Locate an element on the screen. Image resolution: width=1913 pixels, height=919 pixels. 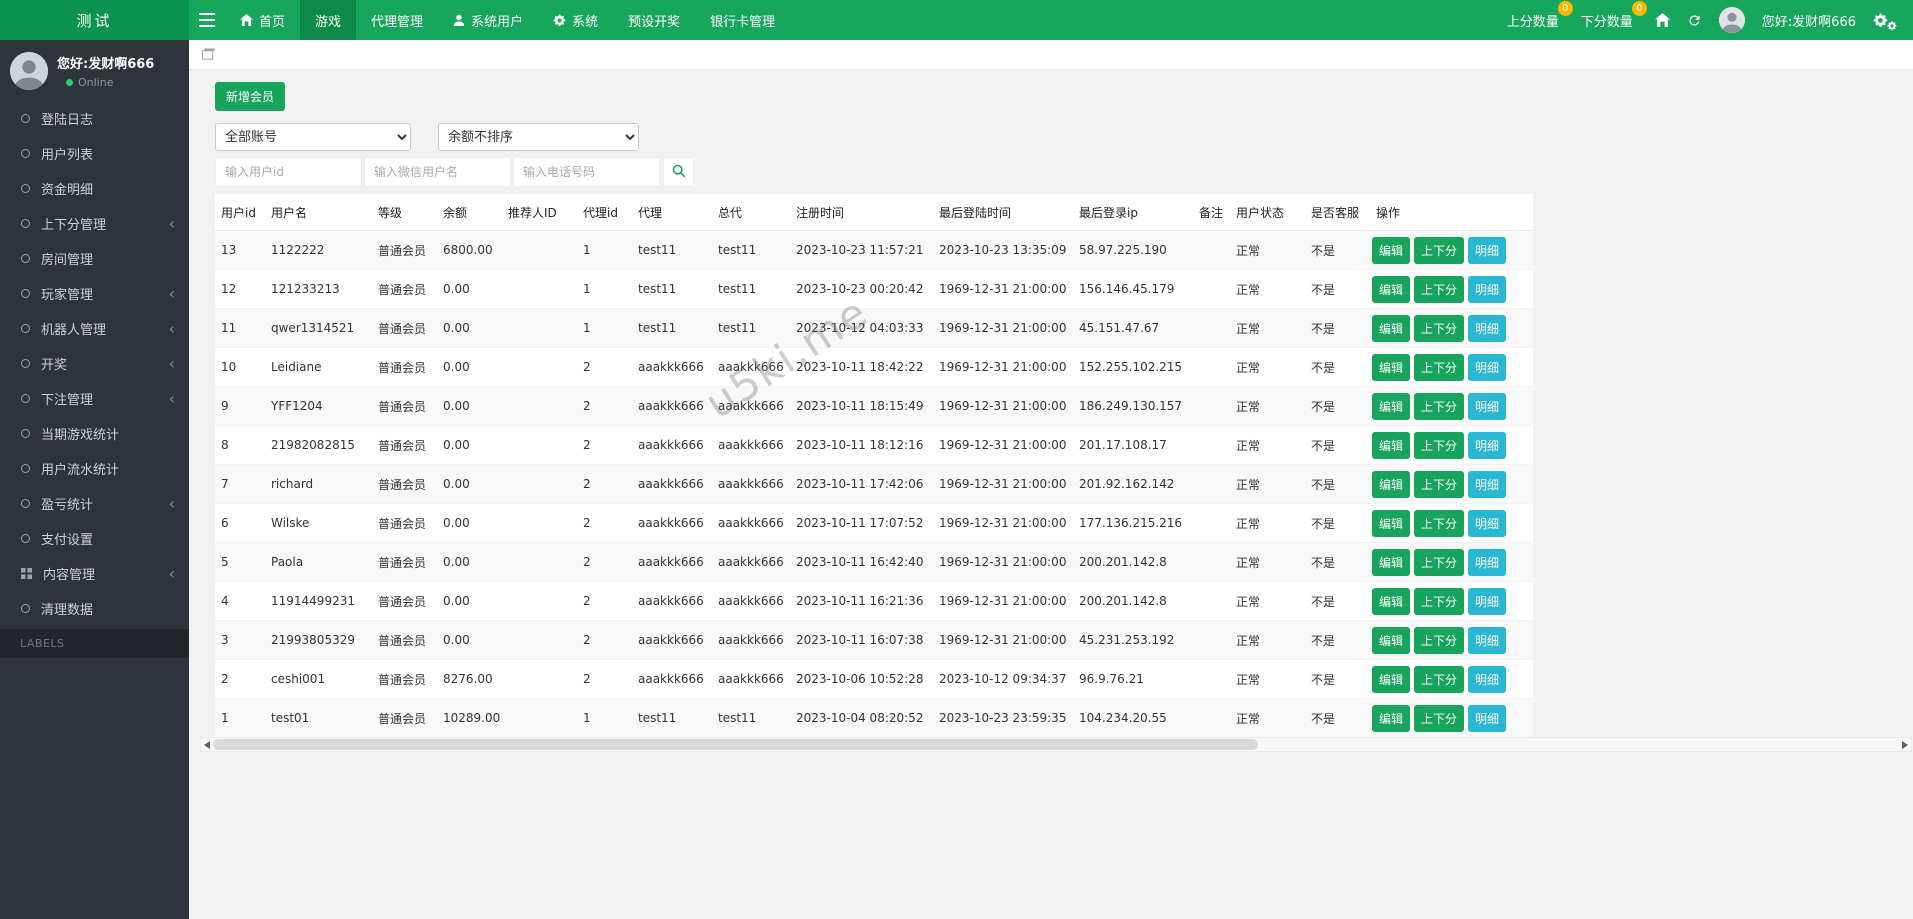
table-cell is located at coordinates (1211, 718).